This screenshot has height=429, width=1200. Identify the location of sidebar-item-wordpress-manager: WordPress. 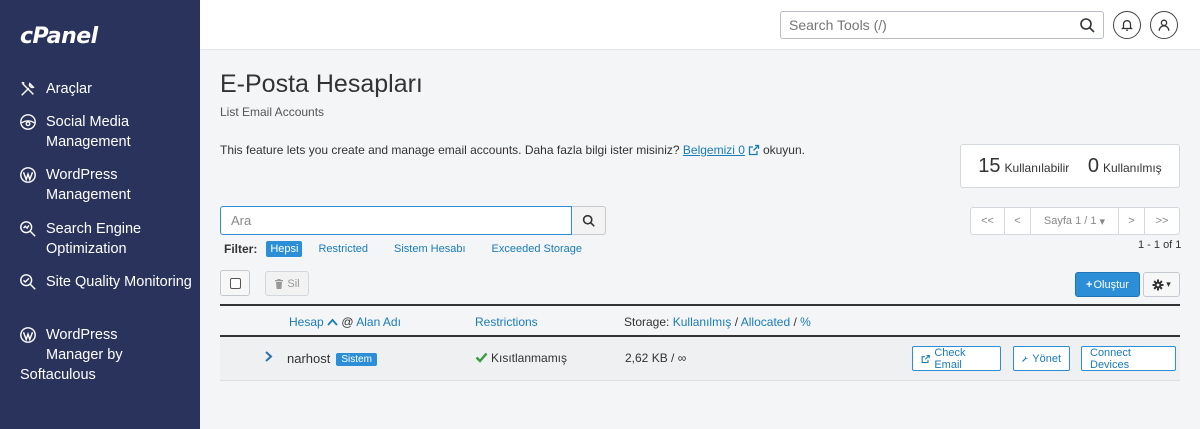
(105, 335).